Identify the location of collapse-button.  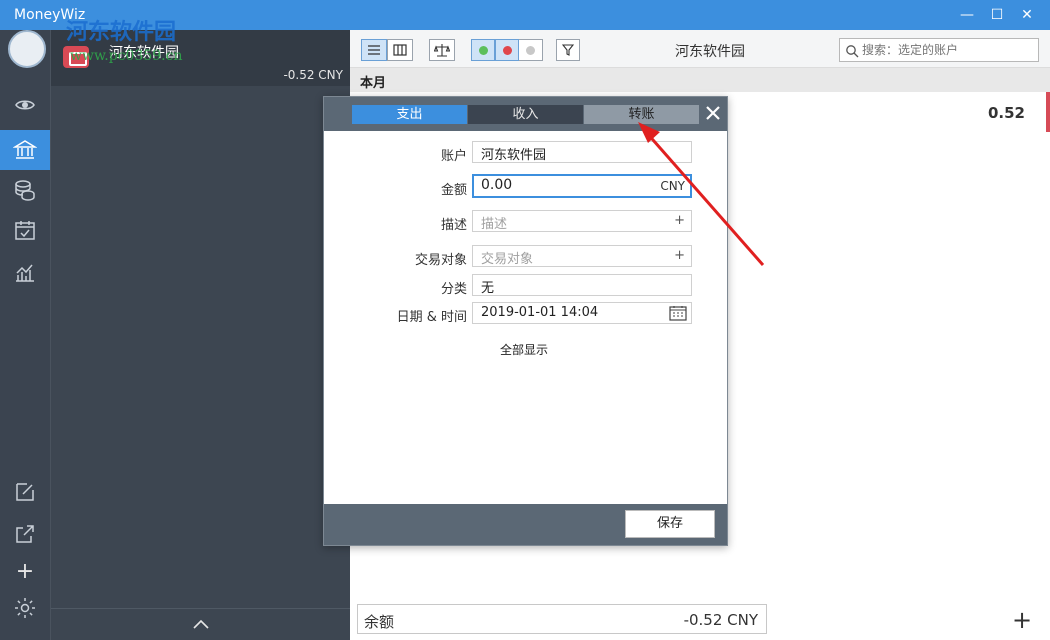
(201, 624).